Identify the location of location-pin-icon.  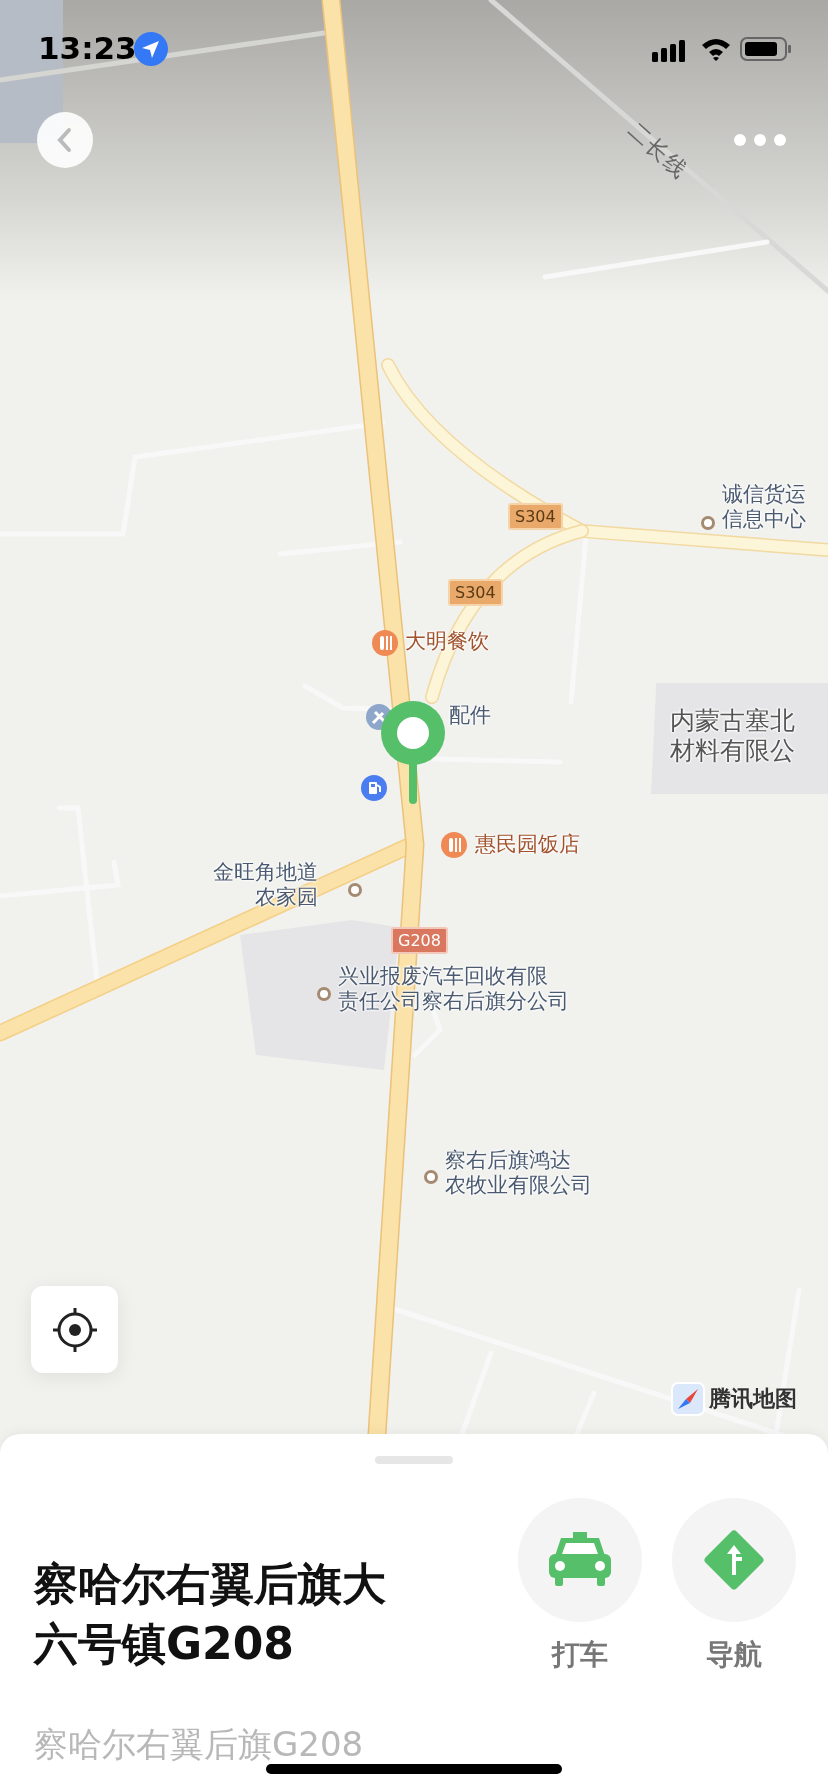
(413, 753).